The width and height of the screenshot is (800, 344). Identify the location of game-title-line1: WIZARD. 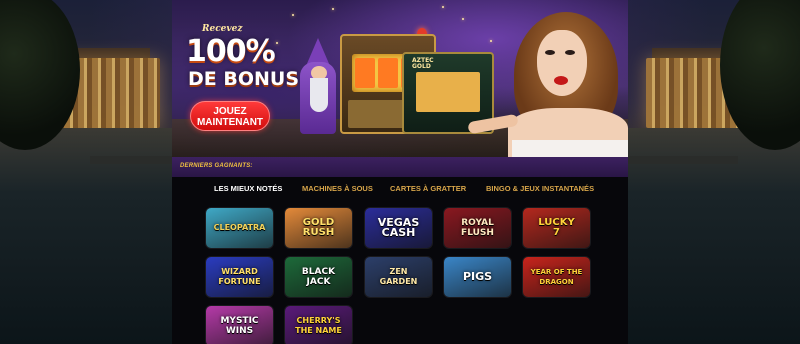
(239, 271).